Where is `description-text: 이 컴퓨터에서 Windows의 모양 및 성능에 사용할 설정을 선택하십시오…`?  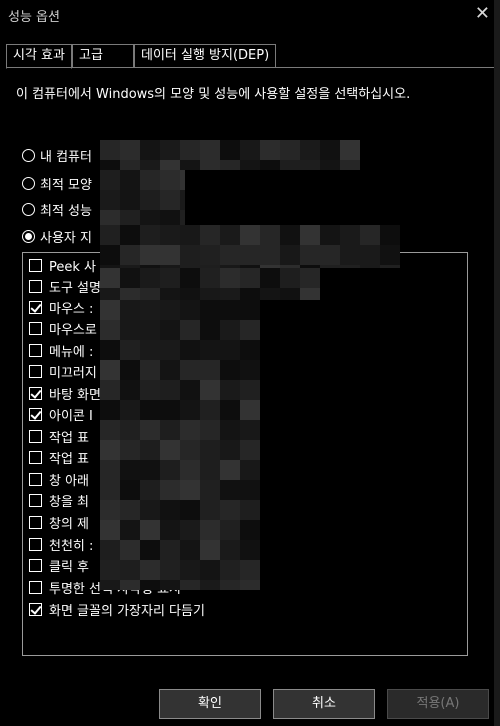
description-text: 이 컴퓨터에서 Windows의 모양 및 성능에 사용할 설정을 선택하십시오… is located at coordinates (213, 94).